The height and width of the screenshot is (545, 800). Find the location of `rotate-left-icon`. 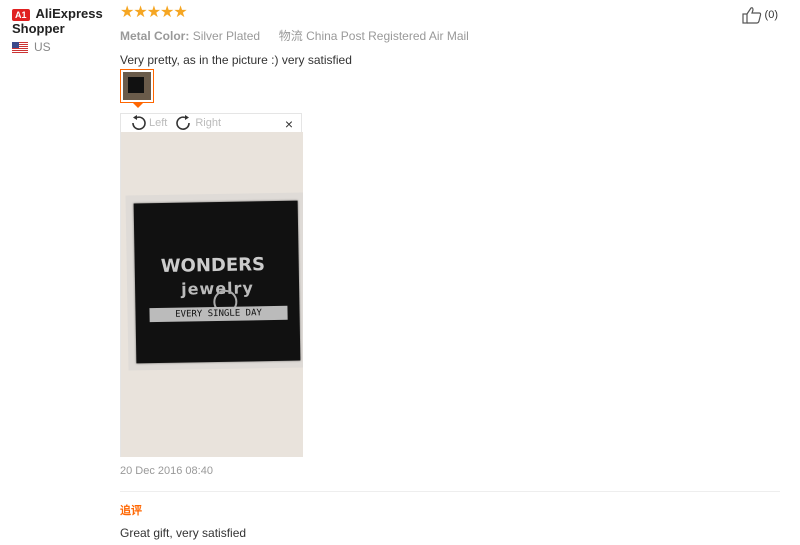

rotate-left-icon is located at coordinates (139, 122).